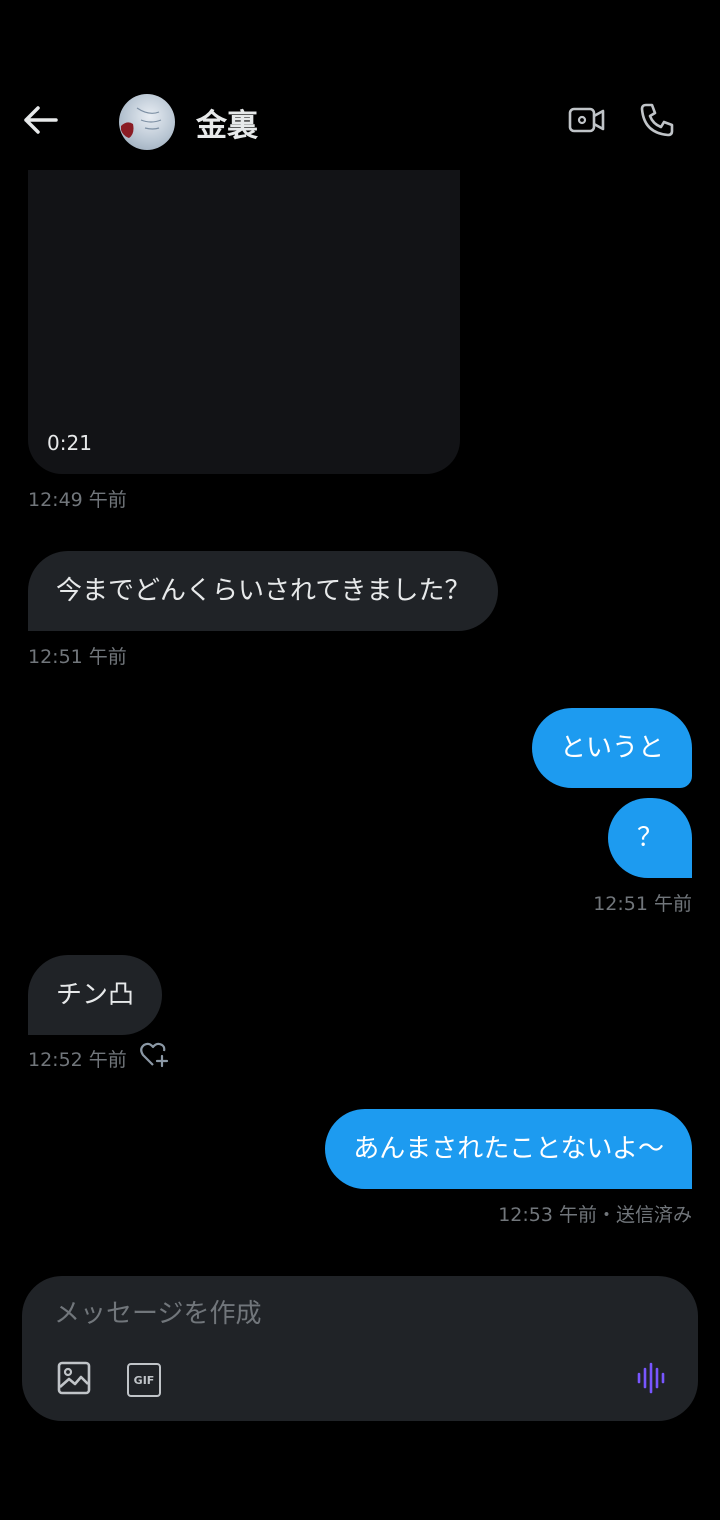 The height and width of the screenshot is (1520, 720). I want to click on message-composer: GIF, so click(360, 1348).